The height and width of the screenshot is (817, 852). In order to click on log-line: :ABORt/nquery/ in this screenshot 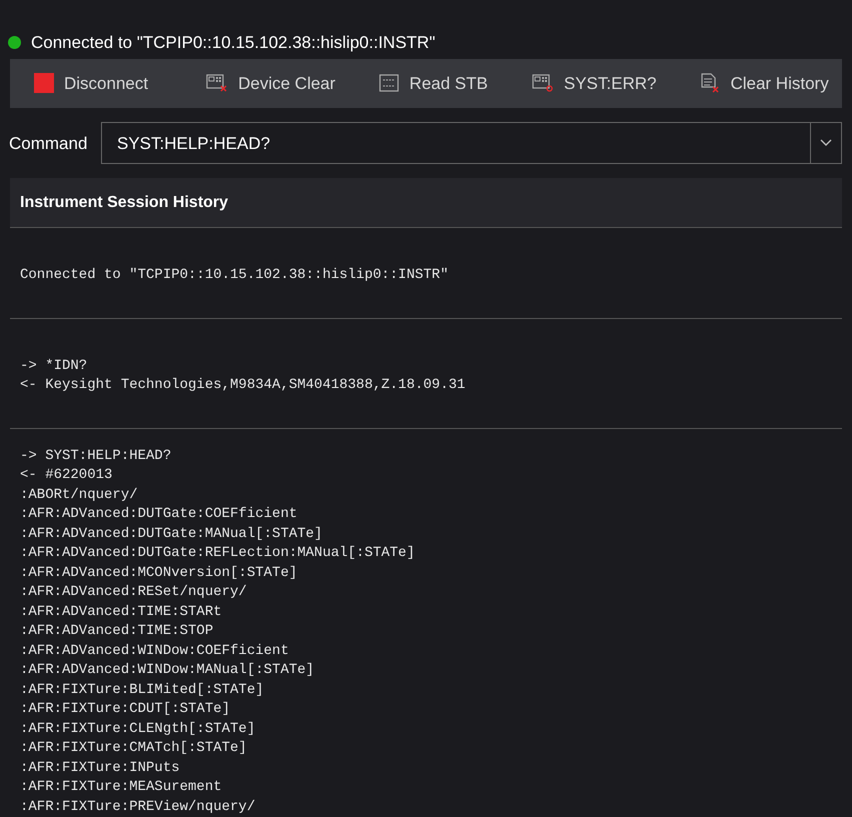, I will do `click(79, 495)`.